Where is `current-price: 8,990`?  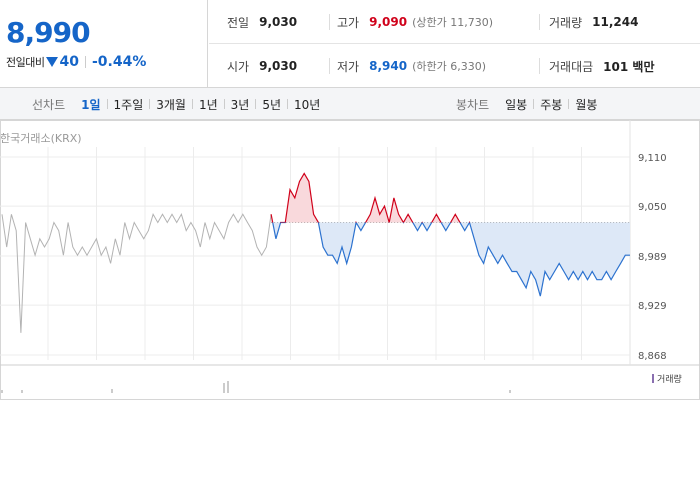
current-price: 8,990 is located at coordinates (48, 32).